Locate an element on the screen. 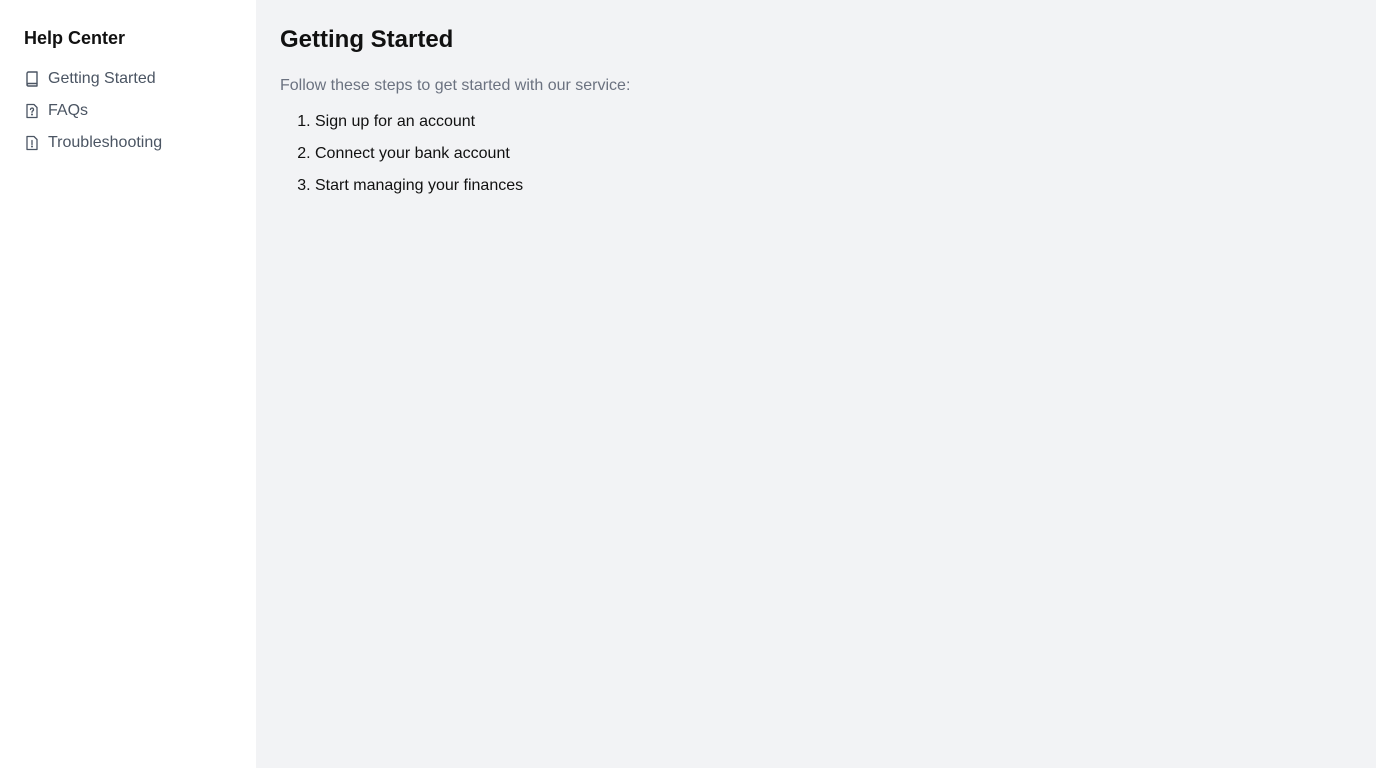 This screenshot has height=768, width=1376. page-title: Getting Started is located at coordinates (367, 39).